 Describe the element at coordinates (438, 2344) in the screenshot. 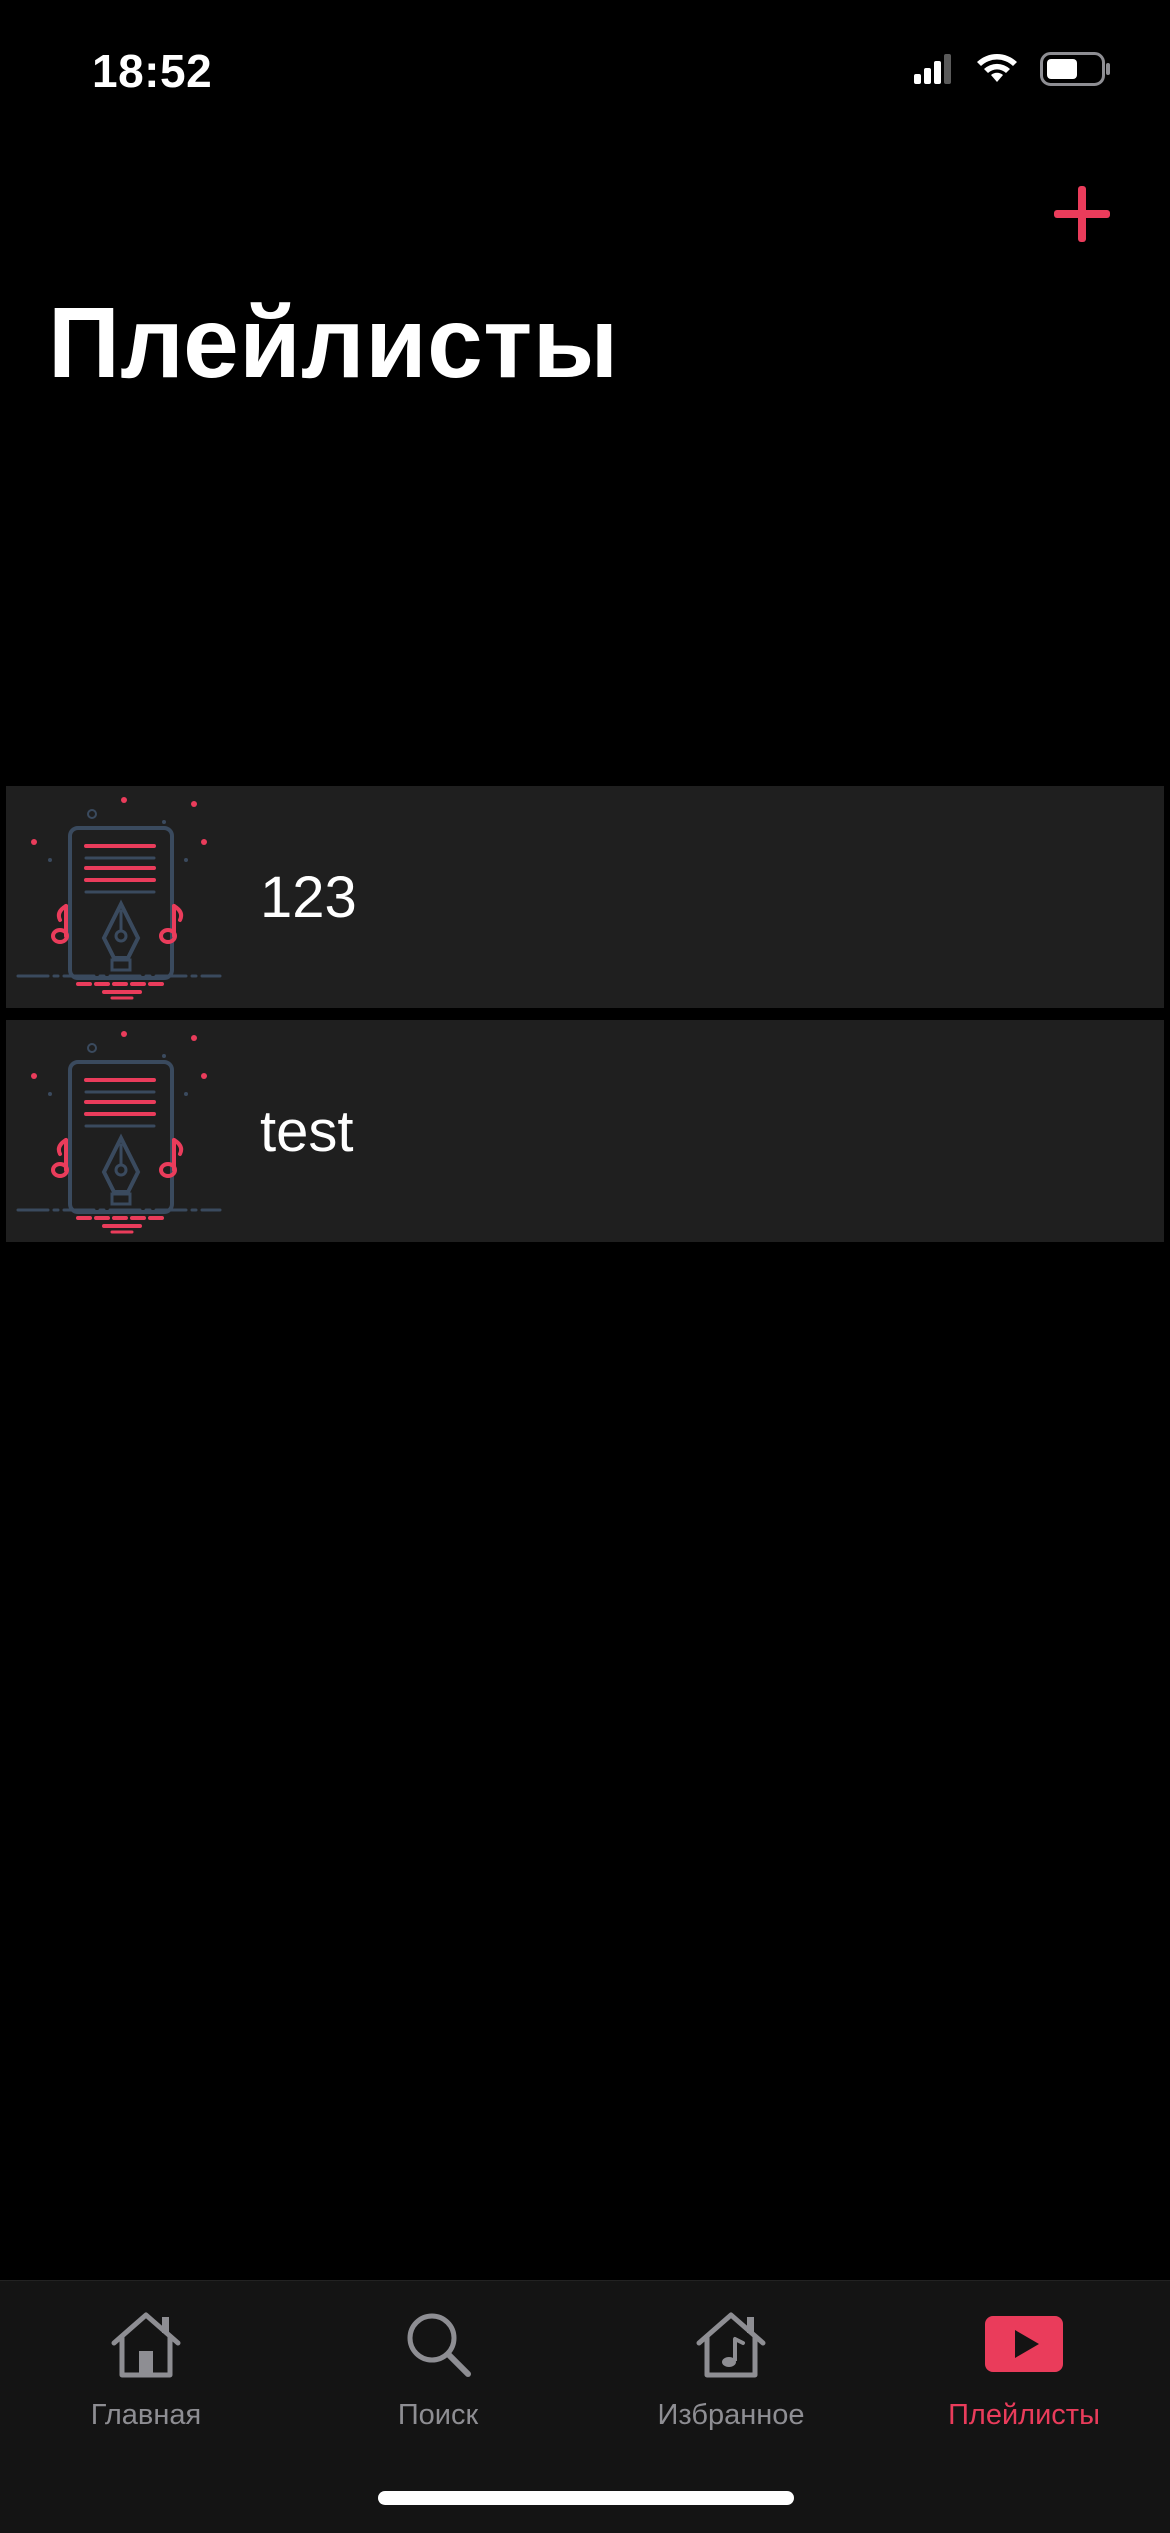

I see `search-icon` at that location.